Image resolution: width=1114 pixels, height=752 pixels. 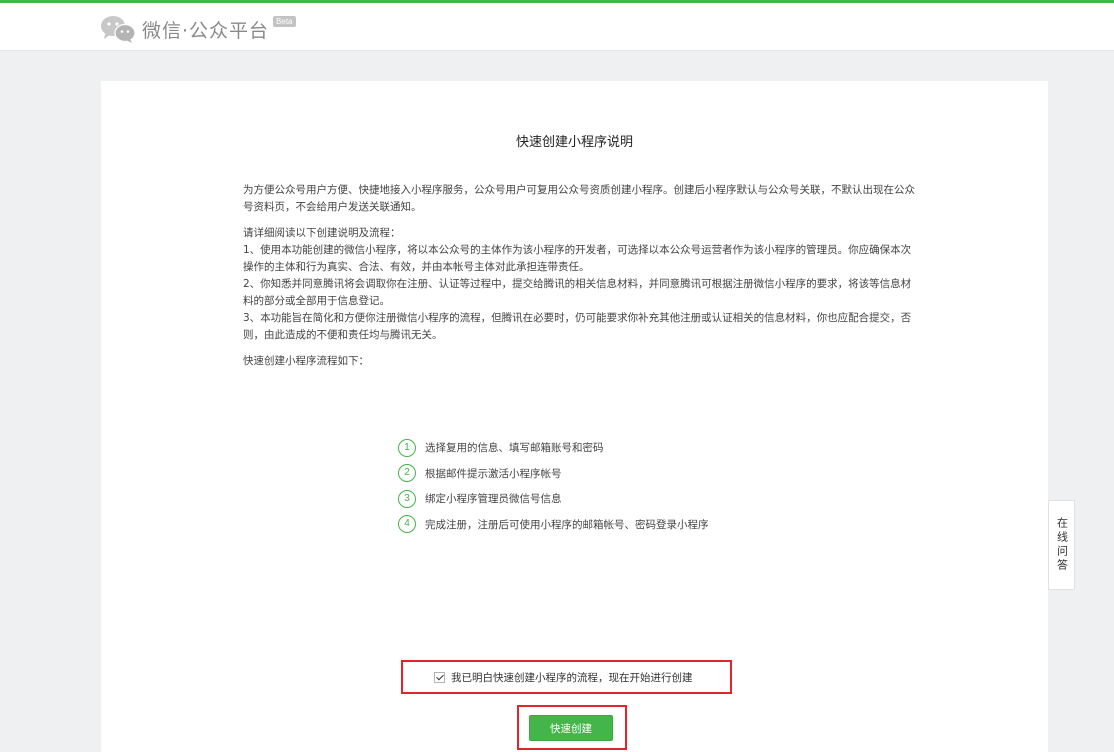 I want to click on wechat-mp-logo: 微信·公众平台 Beta, so click(x=198, y=29).